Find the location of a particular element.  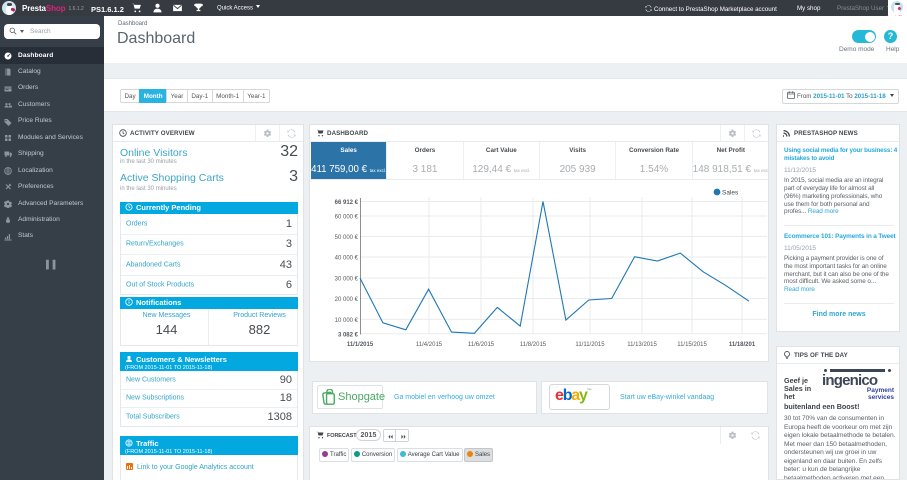

svg-text: 11/4/2015 is located at coordinates (429, 345).